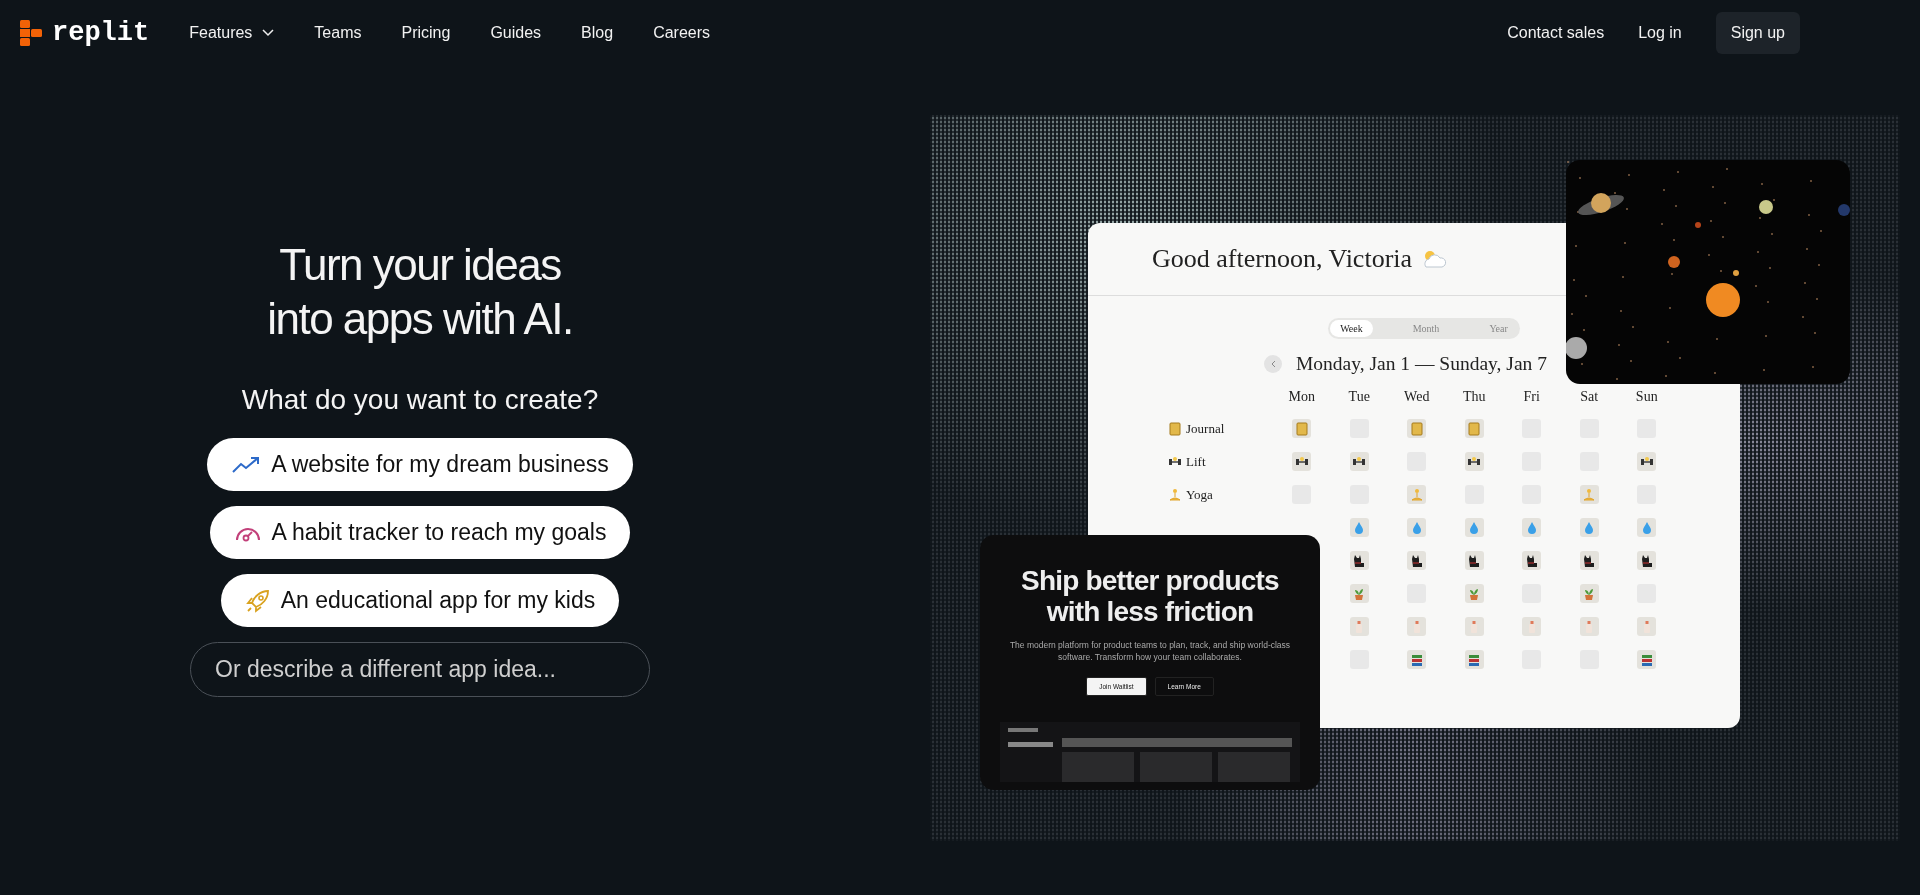  I want to click on day-header: Sun, so click(1646, 397).